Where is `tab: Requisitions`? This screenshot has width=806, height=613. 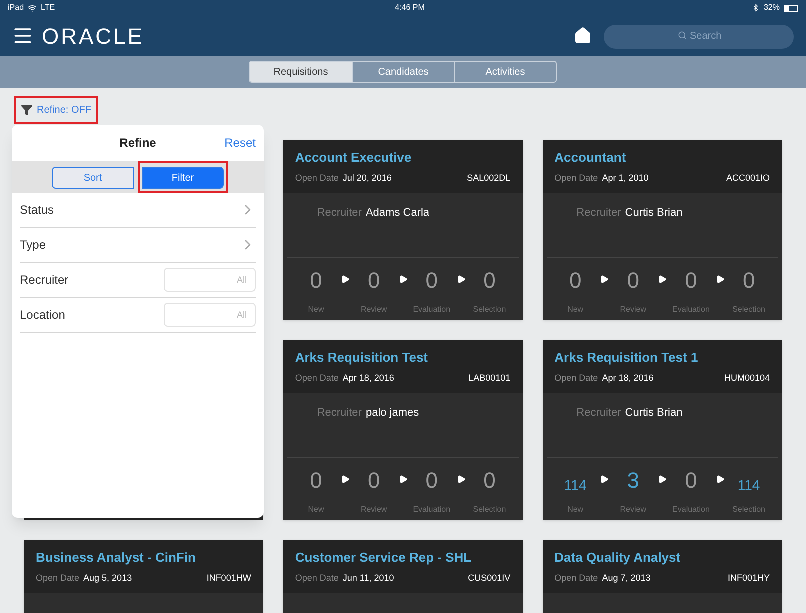
tab: Requisitions is located at coordinates (301, 72).